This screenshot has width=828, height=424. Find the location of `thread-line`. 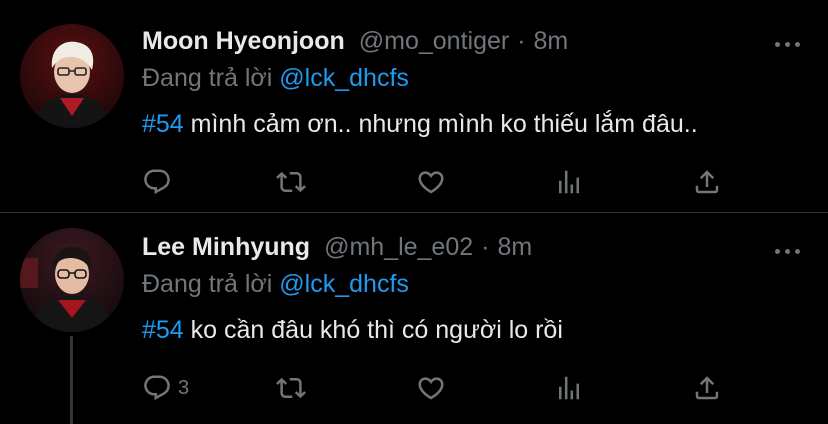

thread-line is located at coordinates (71, 380).